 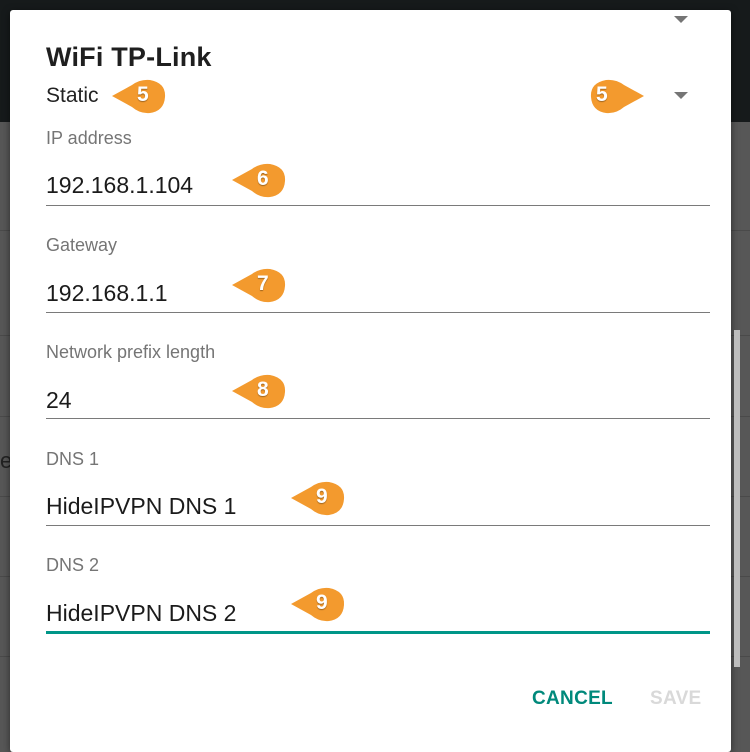 What do you see at coordinates (676, 699) in the screenshot?
I see `save-button: SAVE` at bounding box center [676, 699].